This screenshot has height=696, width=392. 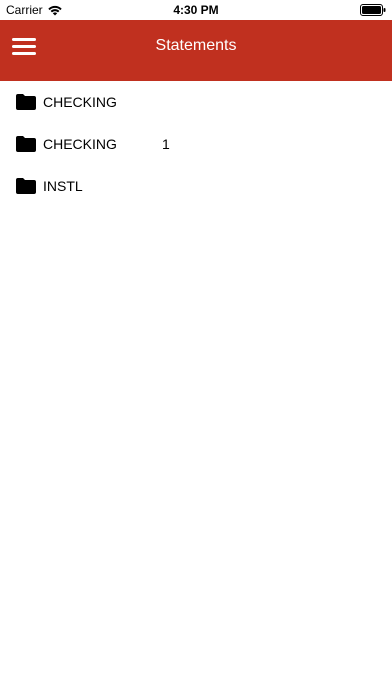 What do you see at coordinates (196, 102) in the screenshot?
I see `folder-item-checking: CHECKING` at bounding box center [196, 102].